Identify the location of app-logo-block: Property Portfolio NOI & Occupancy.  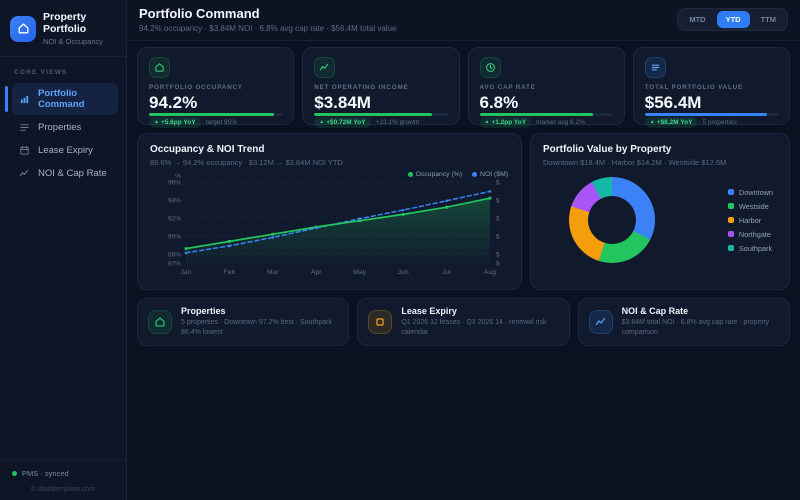
(63, 28).